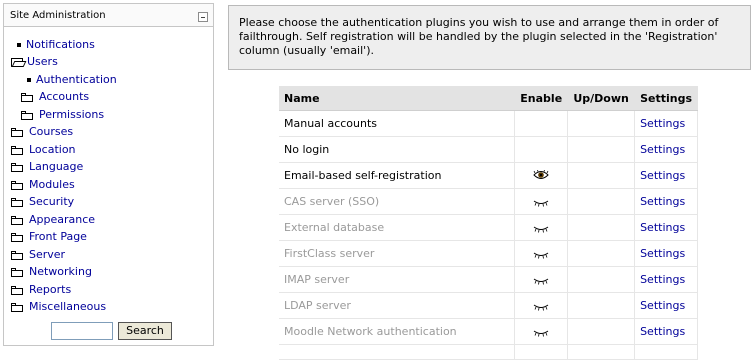  I want to click on plugin-name: Manual accounts, so click(397, 123).